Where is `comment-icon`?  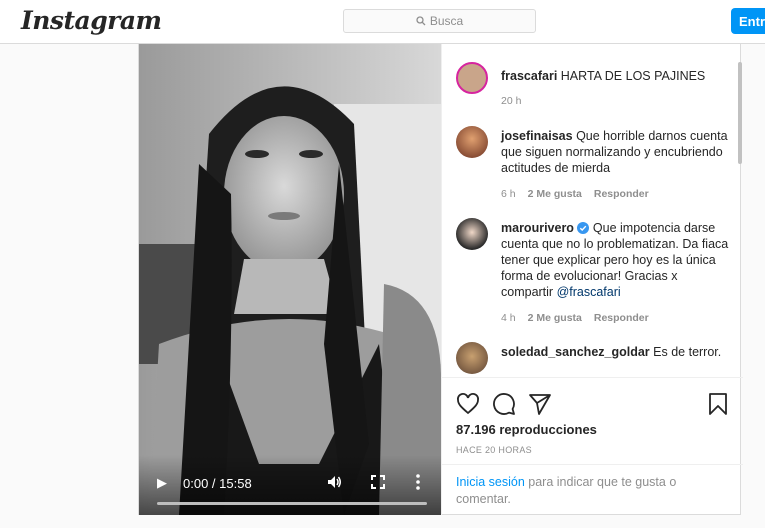
comment-icon is located at coordinates (504, 404).